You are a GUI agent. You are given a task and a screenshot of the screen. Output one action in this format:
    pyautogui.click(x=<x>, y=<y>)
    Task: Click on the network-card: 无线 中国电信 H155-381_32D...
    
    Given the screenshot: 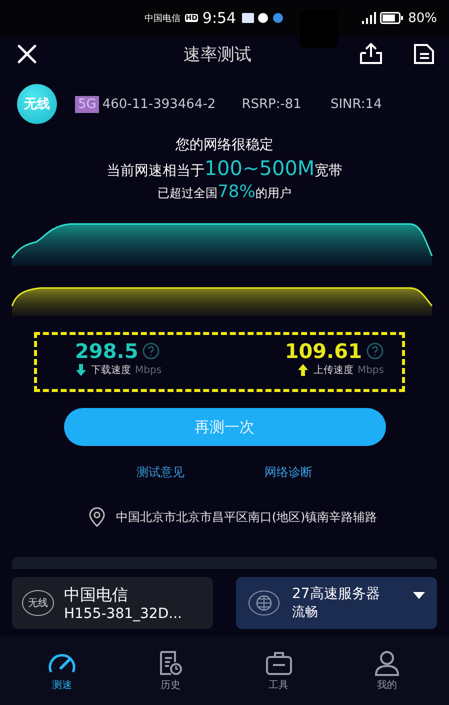 What is the action you would take?
    pyautogui.click(x=112, y=603)
    